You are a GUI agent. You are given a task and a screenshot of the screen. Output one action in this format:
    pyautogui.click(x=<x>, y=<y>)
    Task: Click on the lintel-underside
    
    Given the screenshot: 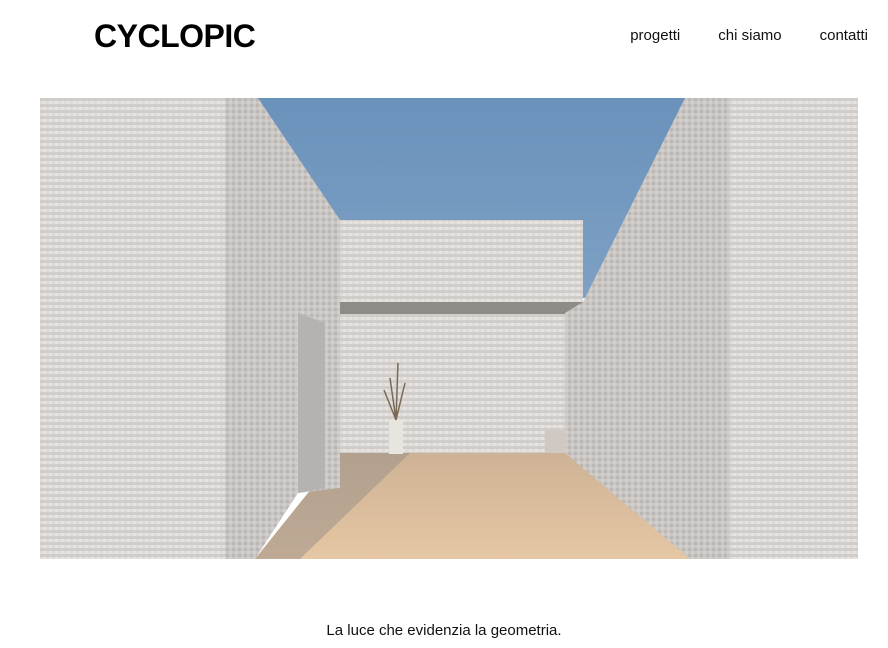 What is the action you would take?
    pyautogui.click(x=460, y=308)
    